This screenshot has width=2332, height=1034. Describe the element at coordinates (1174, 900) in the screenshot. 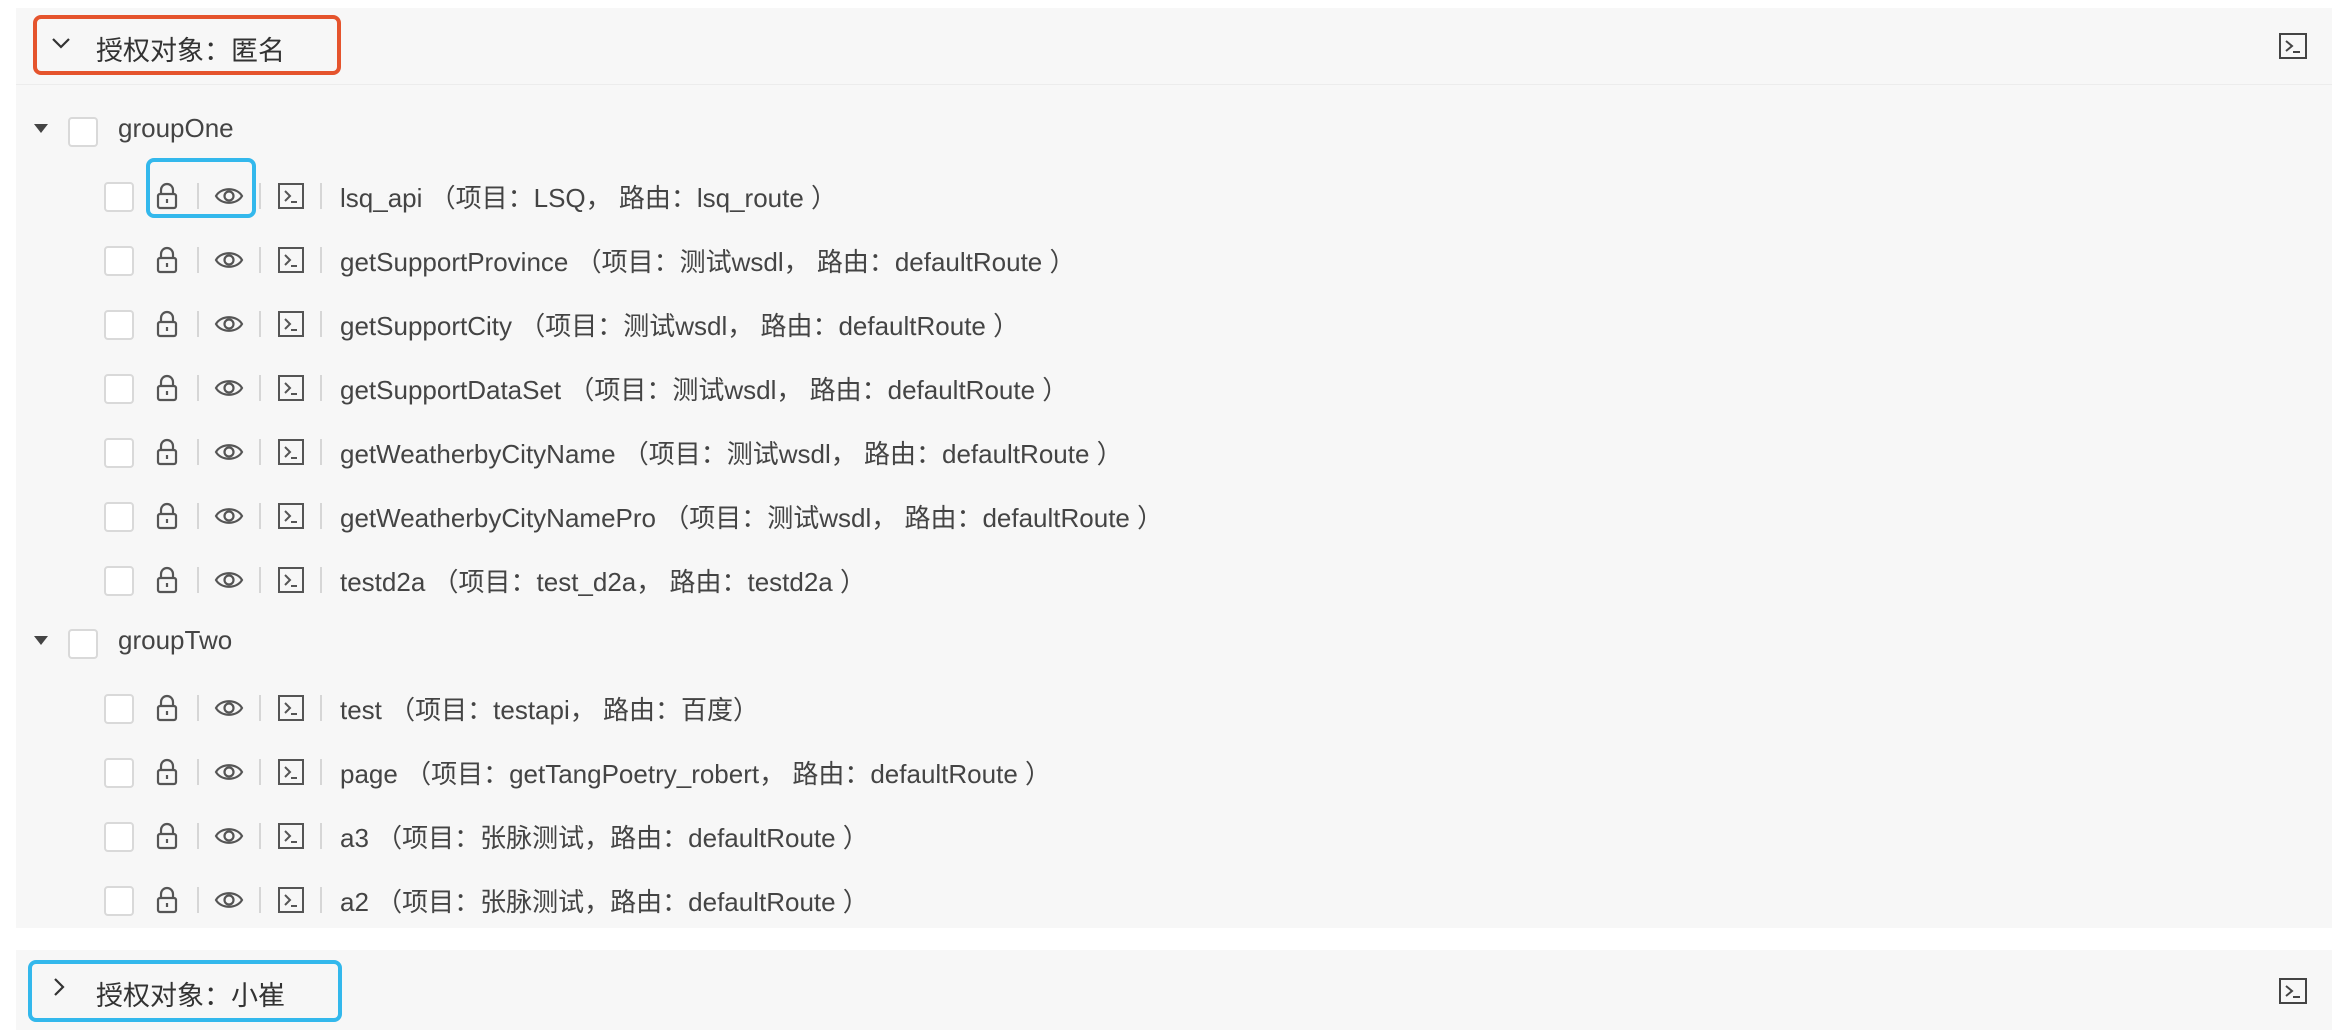

I see `api-row: a2 （项目：张脉测试，路由：defaultRoute ）` at that location.